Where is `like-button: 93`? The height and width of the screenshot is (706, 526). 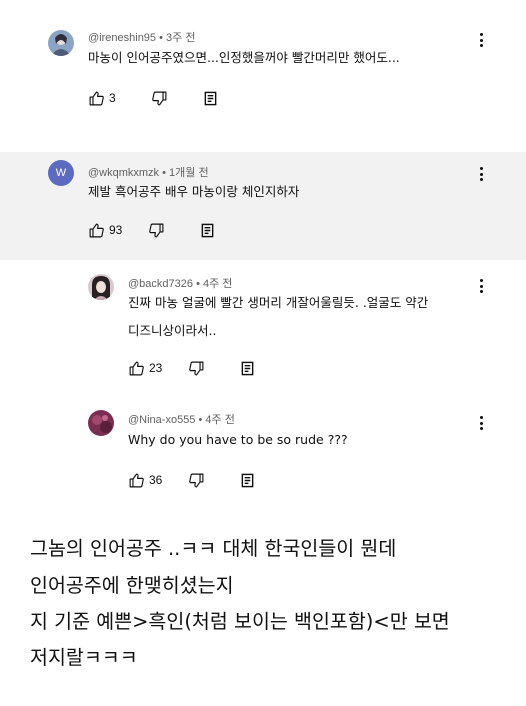 like-button: 93 is located at coordinates (105, 230).